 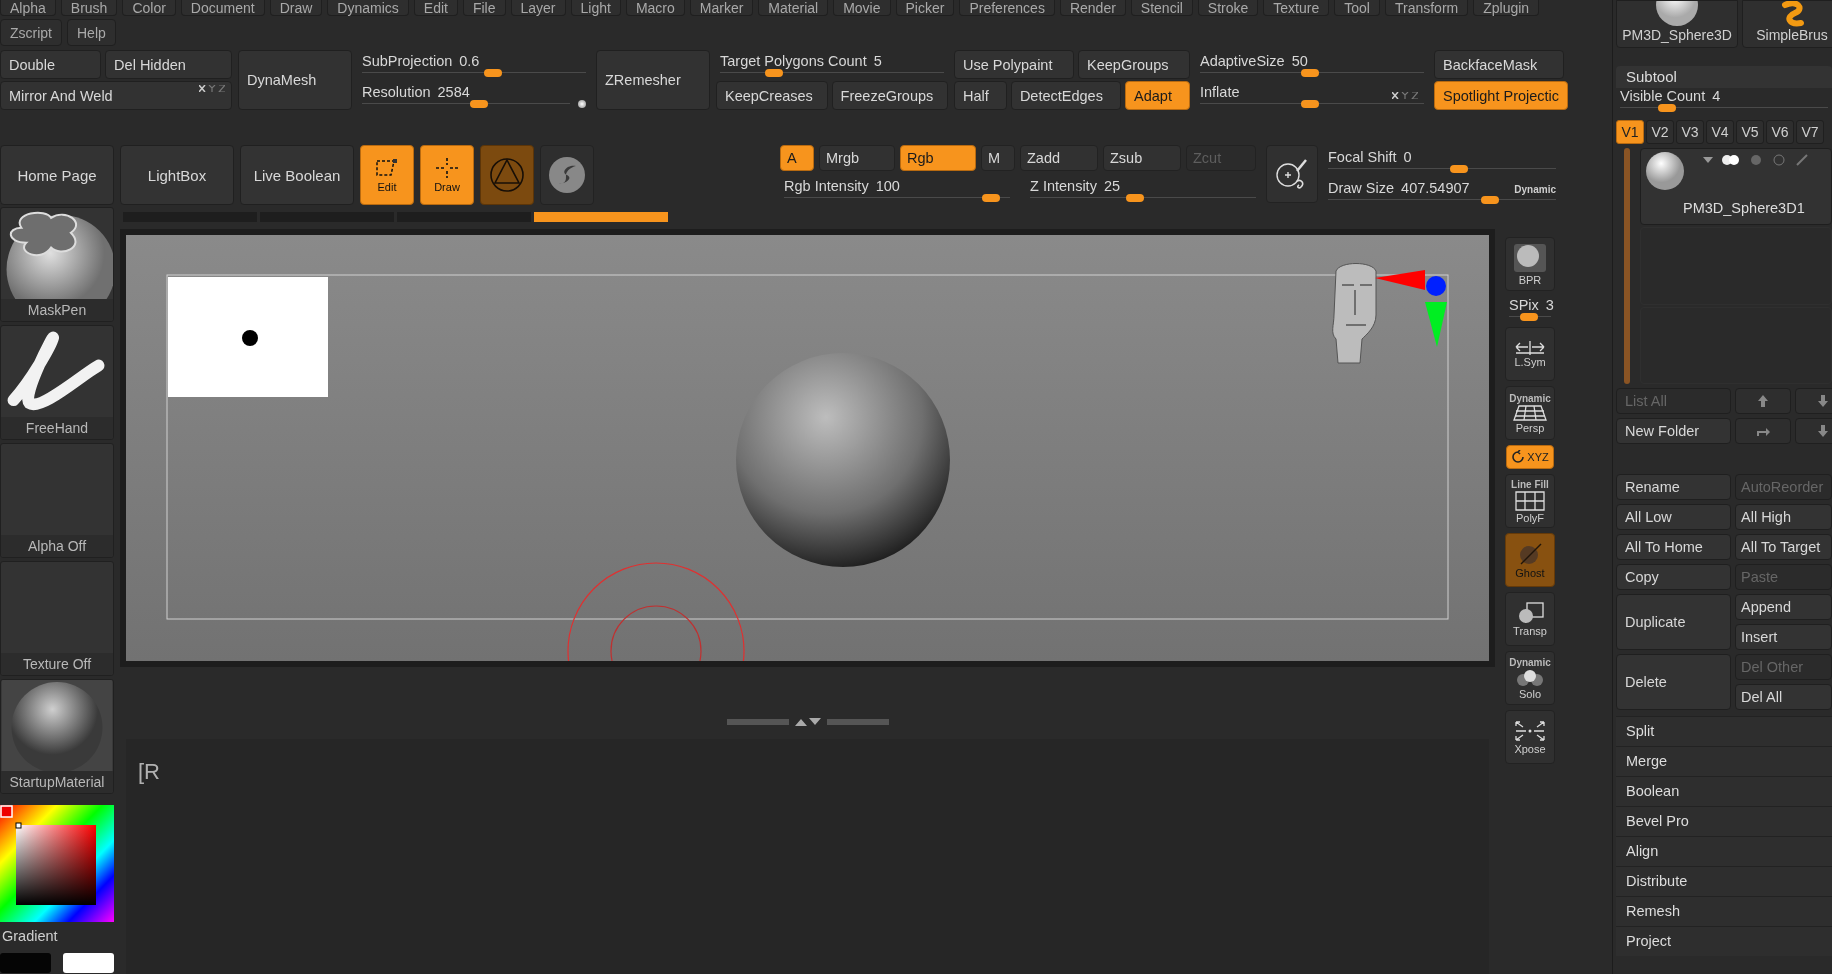 I want to click on menu-item: Picker, so click(x=925, y=8).